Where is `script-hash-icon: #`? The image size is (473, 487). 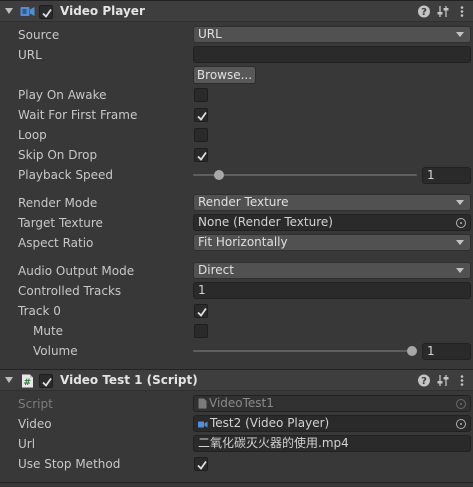
script-hash-icon: # is located at coordinates (27, 381).